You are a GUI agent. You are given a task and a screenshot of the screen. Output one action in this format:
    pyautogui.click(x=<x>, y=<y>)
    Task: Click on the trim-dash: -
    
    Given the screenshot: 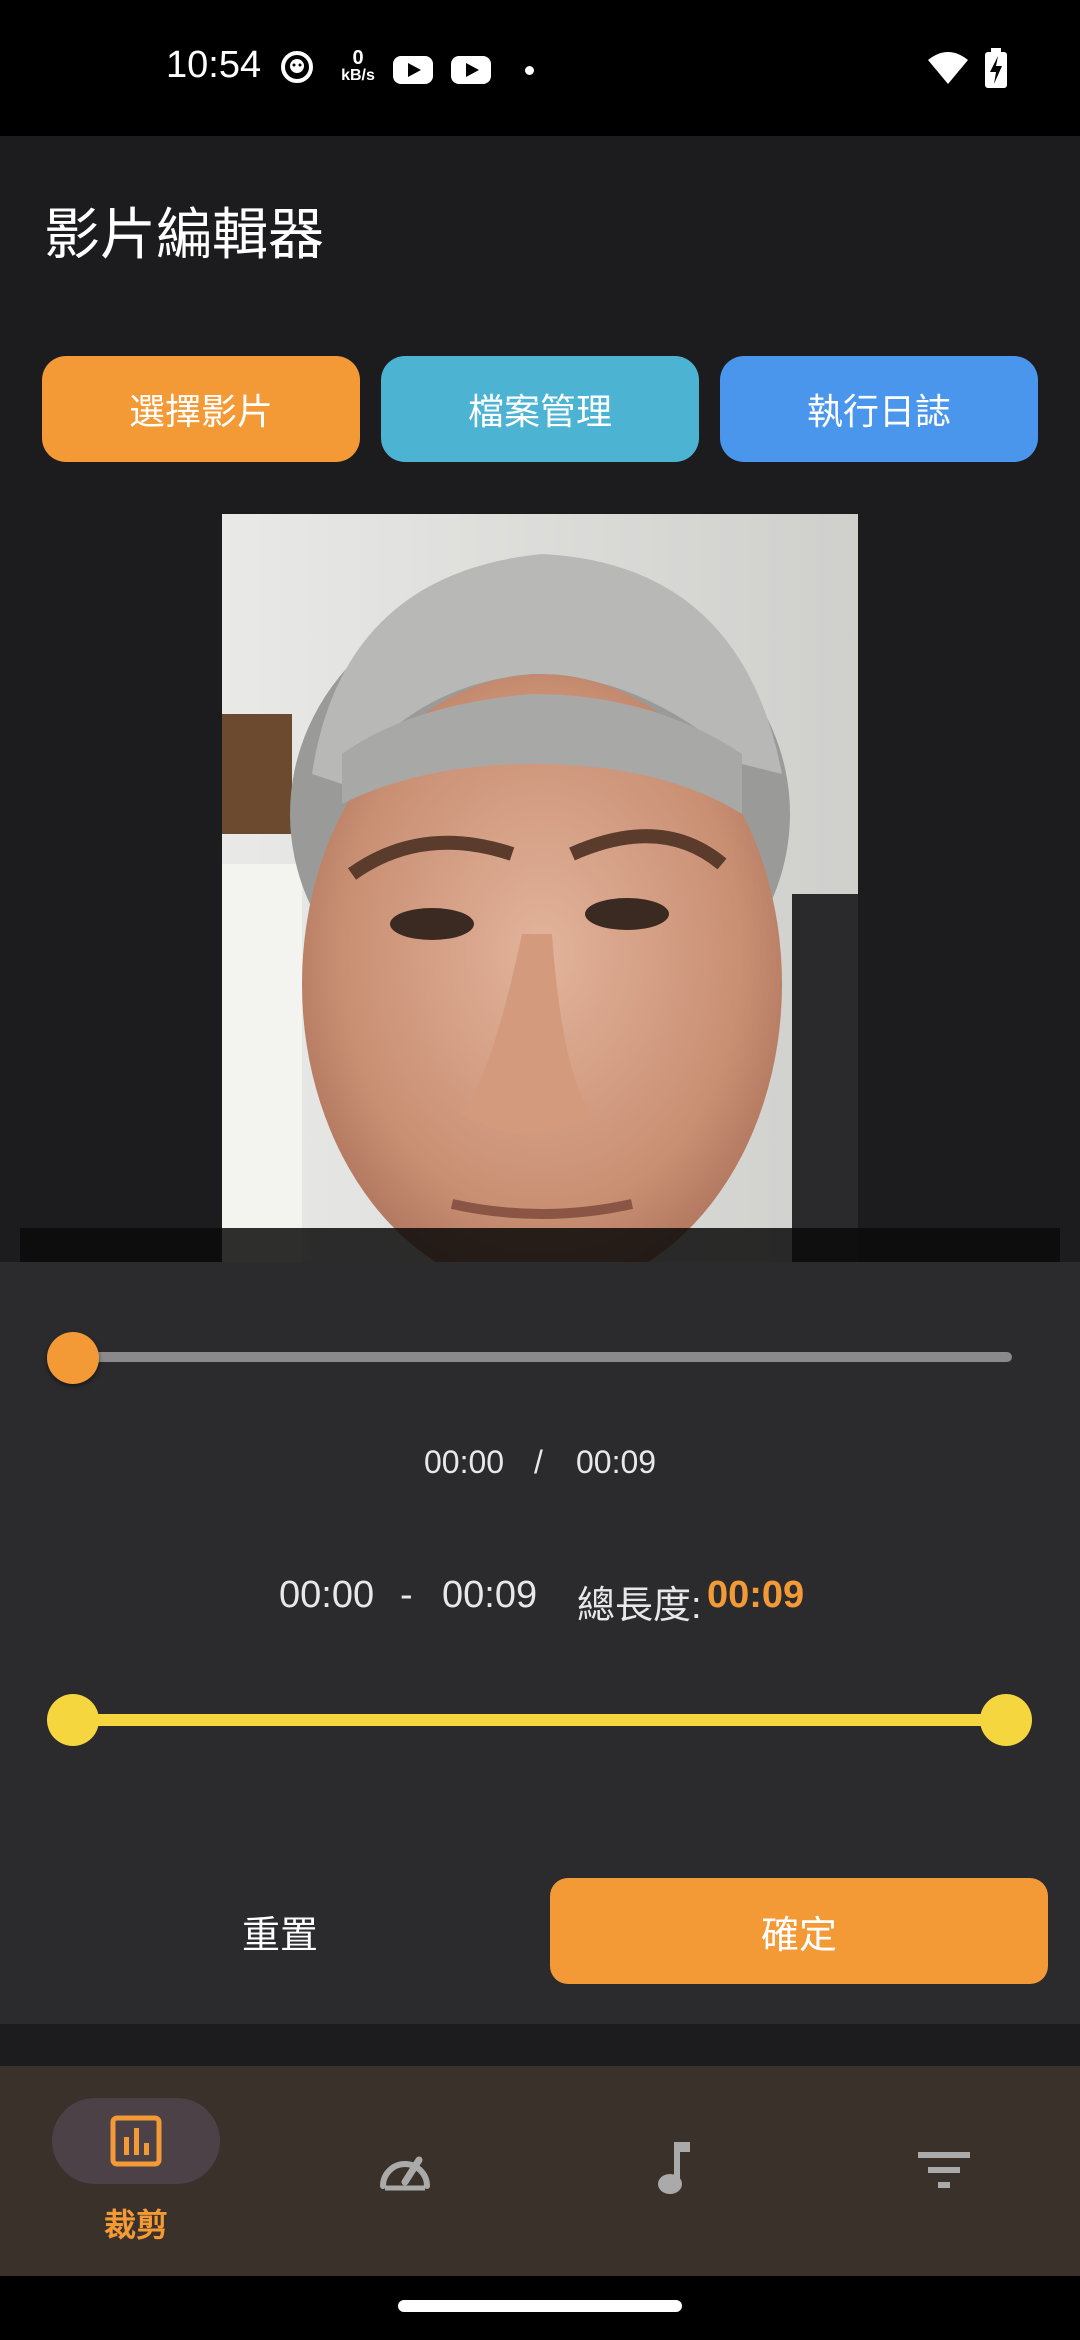 What is the action you would take?
    pyautogui.click(x=406, y=1595)
    